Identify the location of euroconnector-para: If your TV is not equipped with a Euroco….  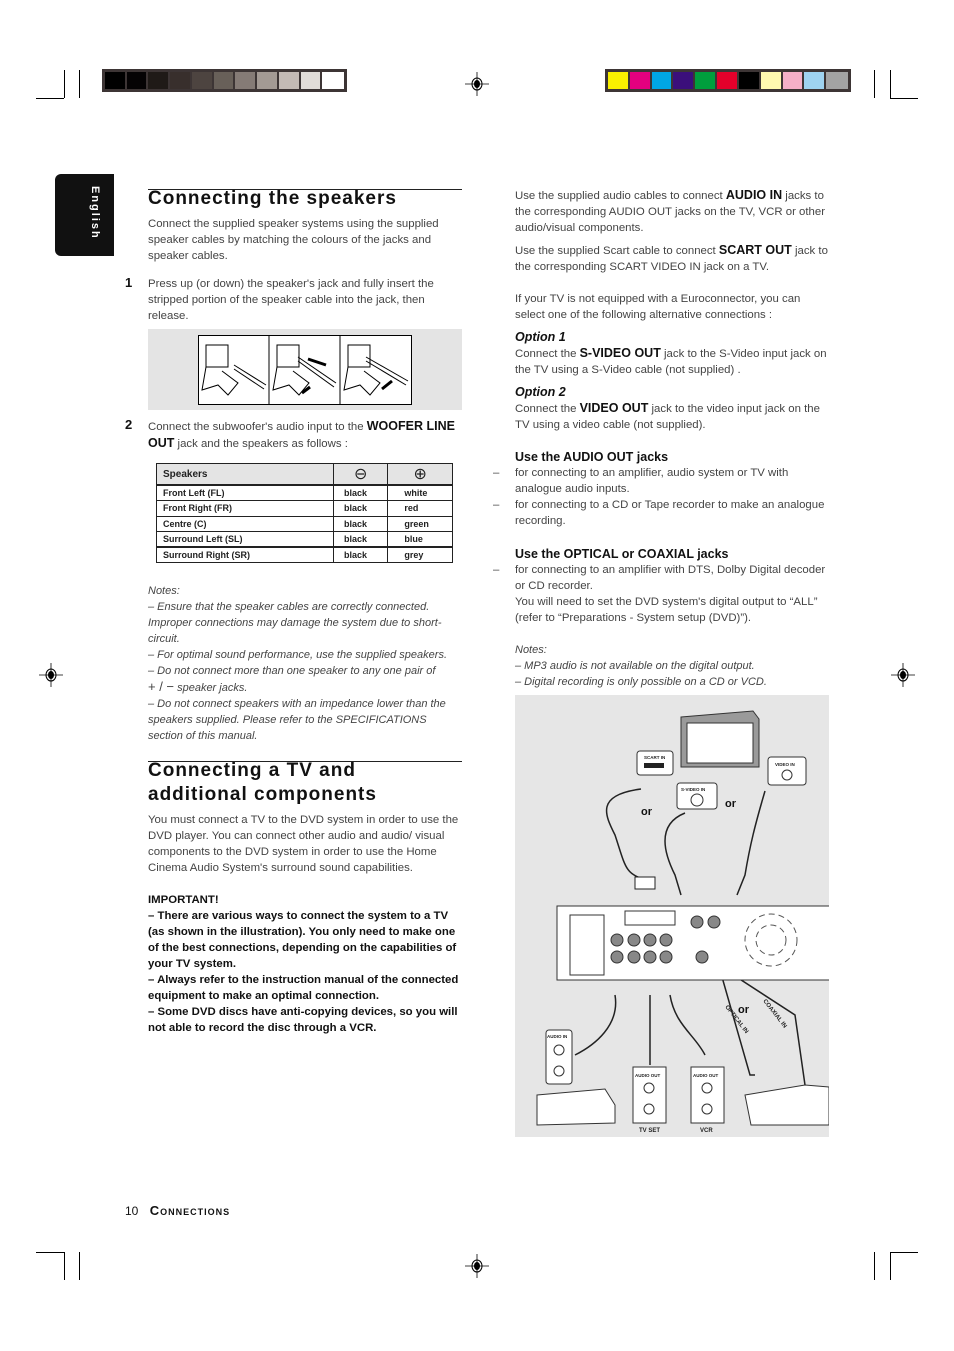
(658, 307).